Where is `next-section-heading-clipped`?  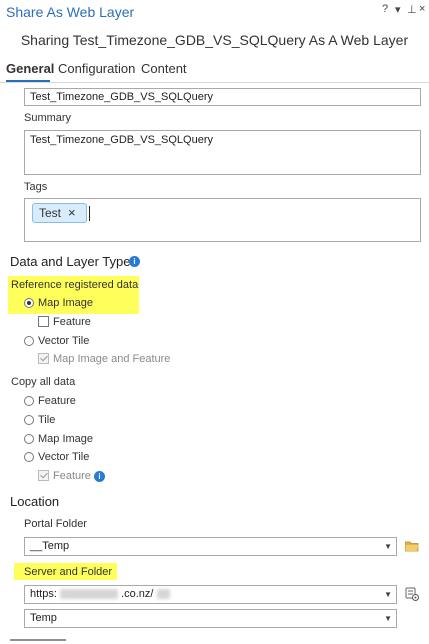
next-section-heading-clipped is located at coordinates (40, 641).